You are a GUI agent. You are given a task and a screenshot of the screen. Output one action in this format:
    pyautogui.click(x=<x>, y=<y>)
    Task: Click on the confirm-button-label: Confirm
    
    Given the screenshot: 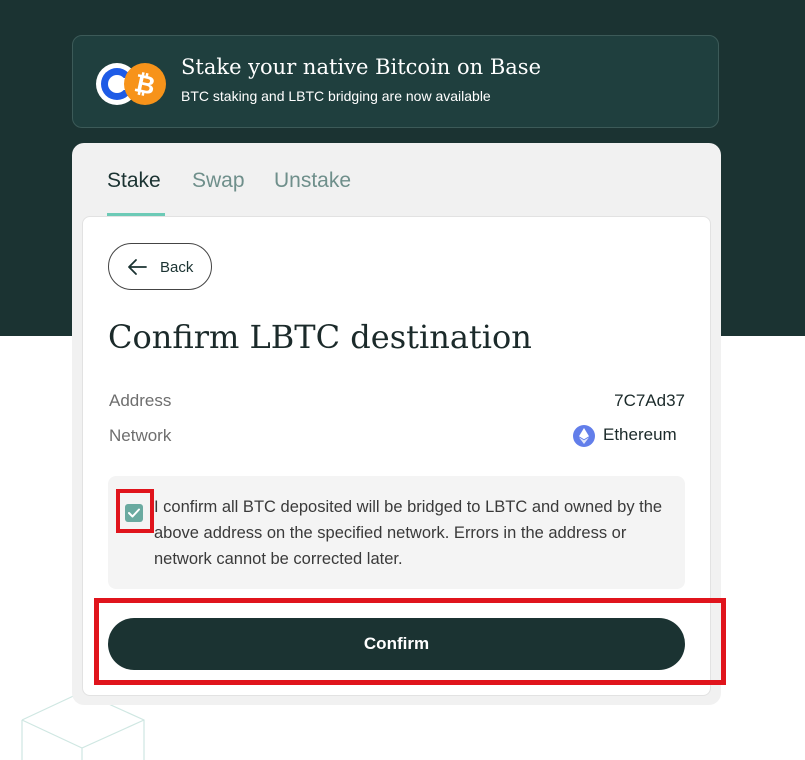 What is the action you would take?
    pyautogui.click(x=396, y=643)
    